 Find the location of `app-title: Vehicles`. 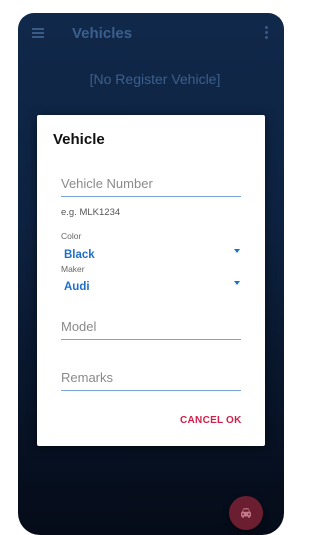

app-title: Vehicles is located at coordinates (102, 33).